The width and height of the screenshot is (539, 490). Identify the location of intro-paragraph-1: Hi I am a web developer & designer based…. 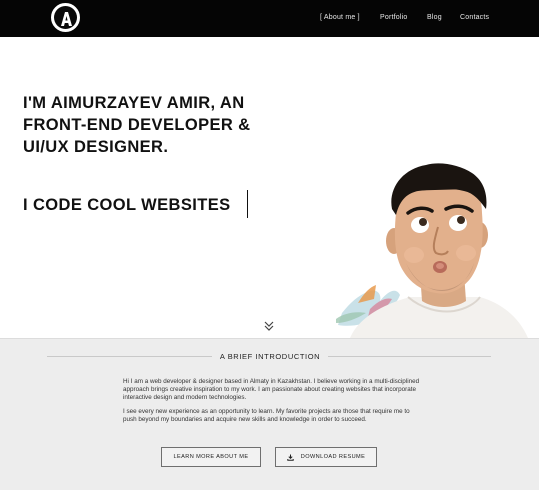
(271, 389).